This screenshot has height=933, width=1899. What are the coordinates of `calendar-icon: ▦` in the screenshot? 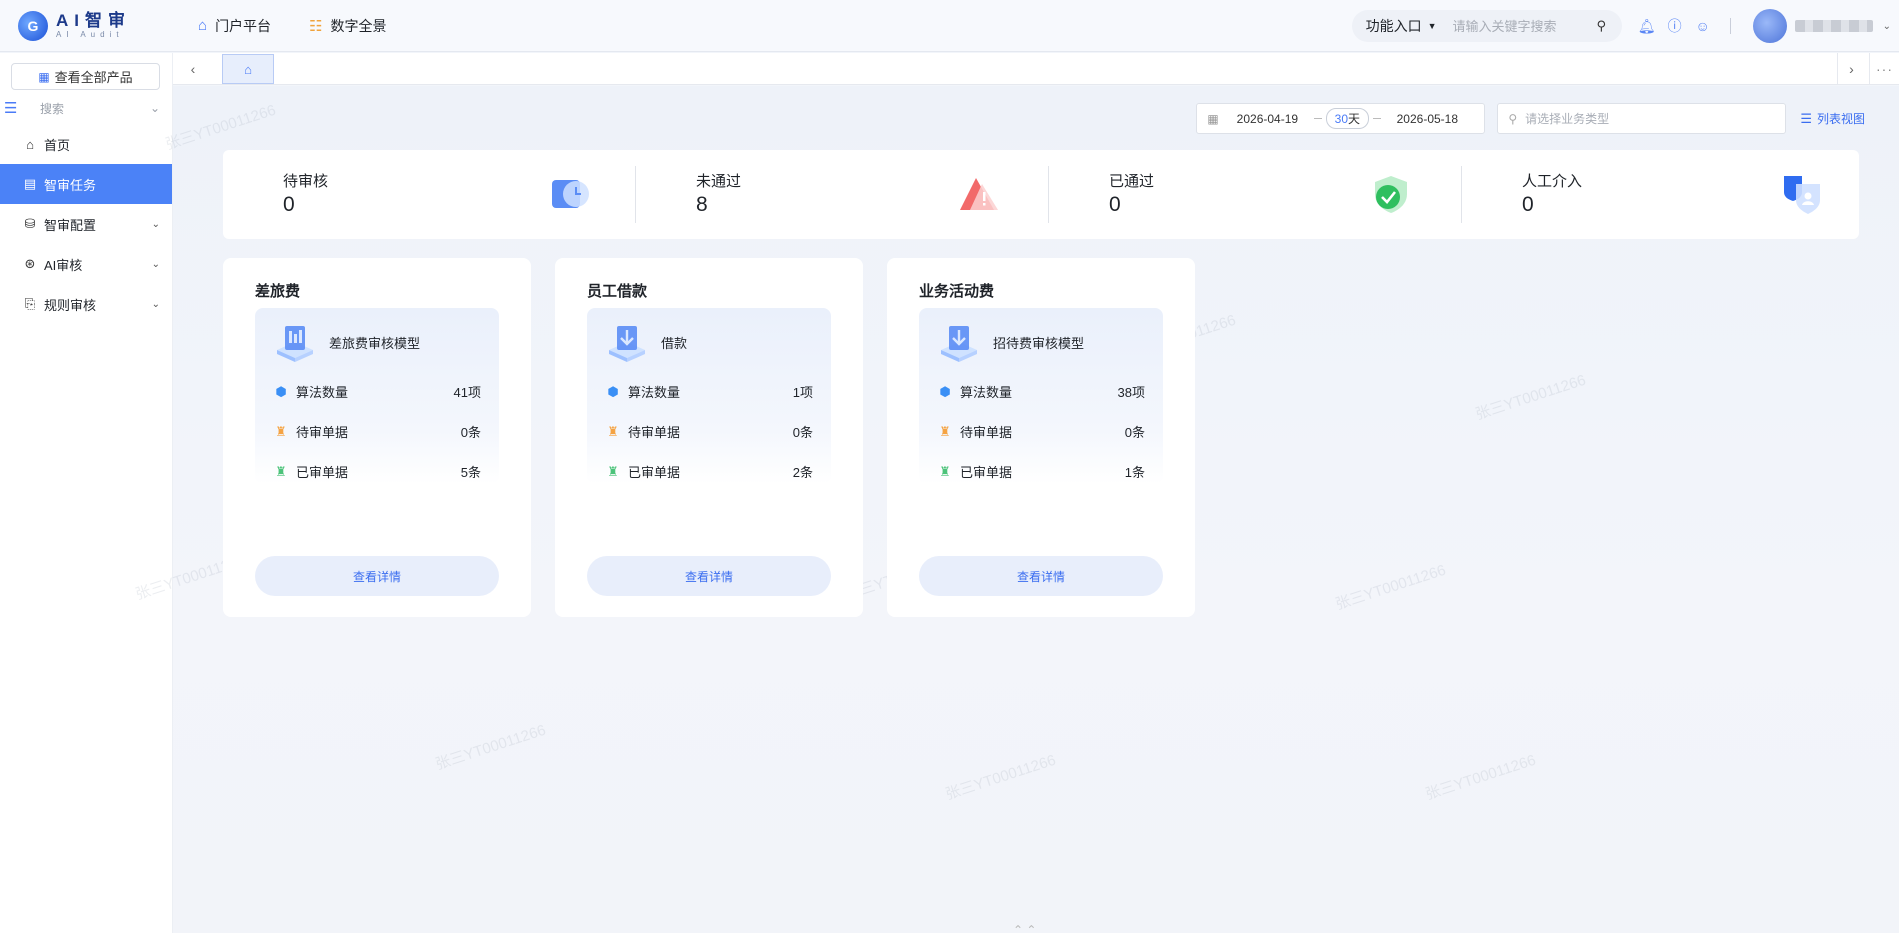 It's located at (1213, 118).